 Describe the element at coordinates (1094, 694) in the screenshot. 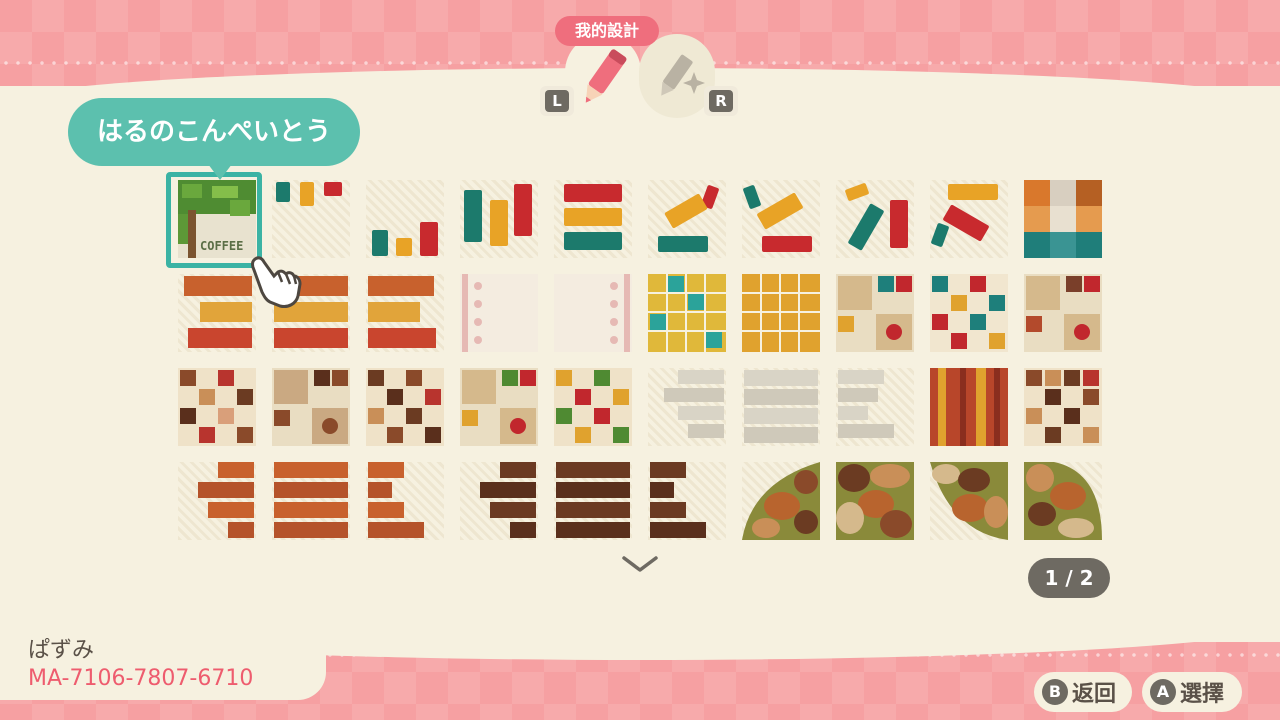

I see `back-label: 返回` at that location.